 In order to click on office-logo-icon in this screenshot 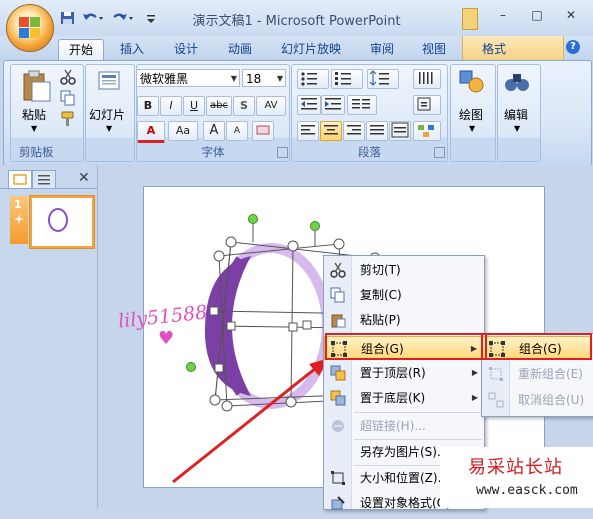, I will do `click(30, 28)`.